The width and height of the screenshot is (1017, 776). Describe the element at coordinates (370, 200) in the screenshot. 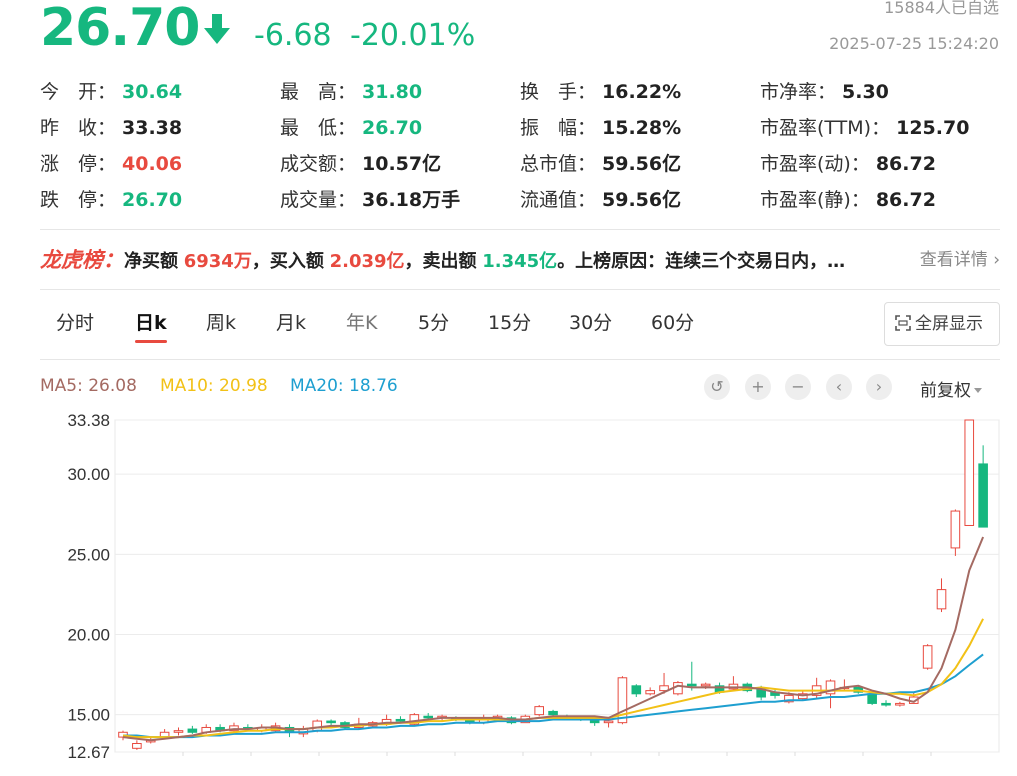

I see `stat-volume: 成交量： 36.18万手` at that location.